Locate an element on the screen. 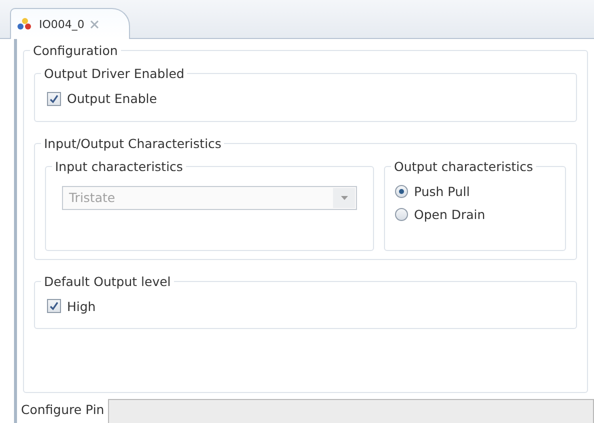 The width and height of the screenshot is (594, 423). checkbox: Output Enable is located at coordinates (102, 98).